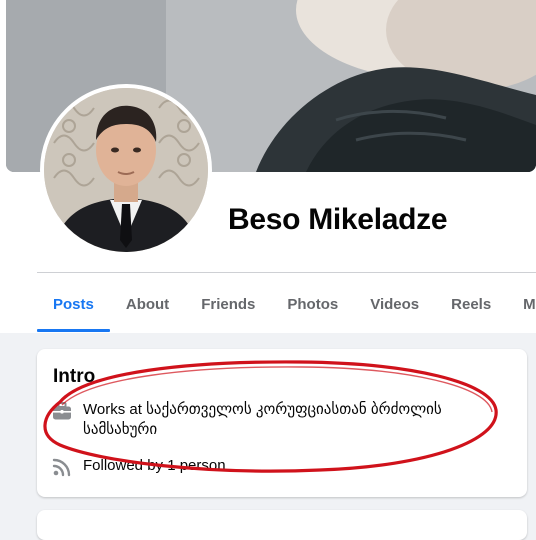 Image resolution: width=536 pixels, height=540 pixels. I want to click on tab-videos: Videos, so click(394, 304).